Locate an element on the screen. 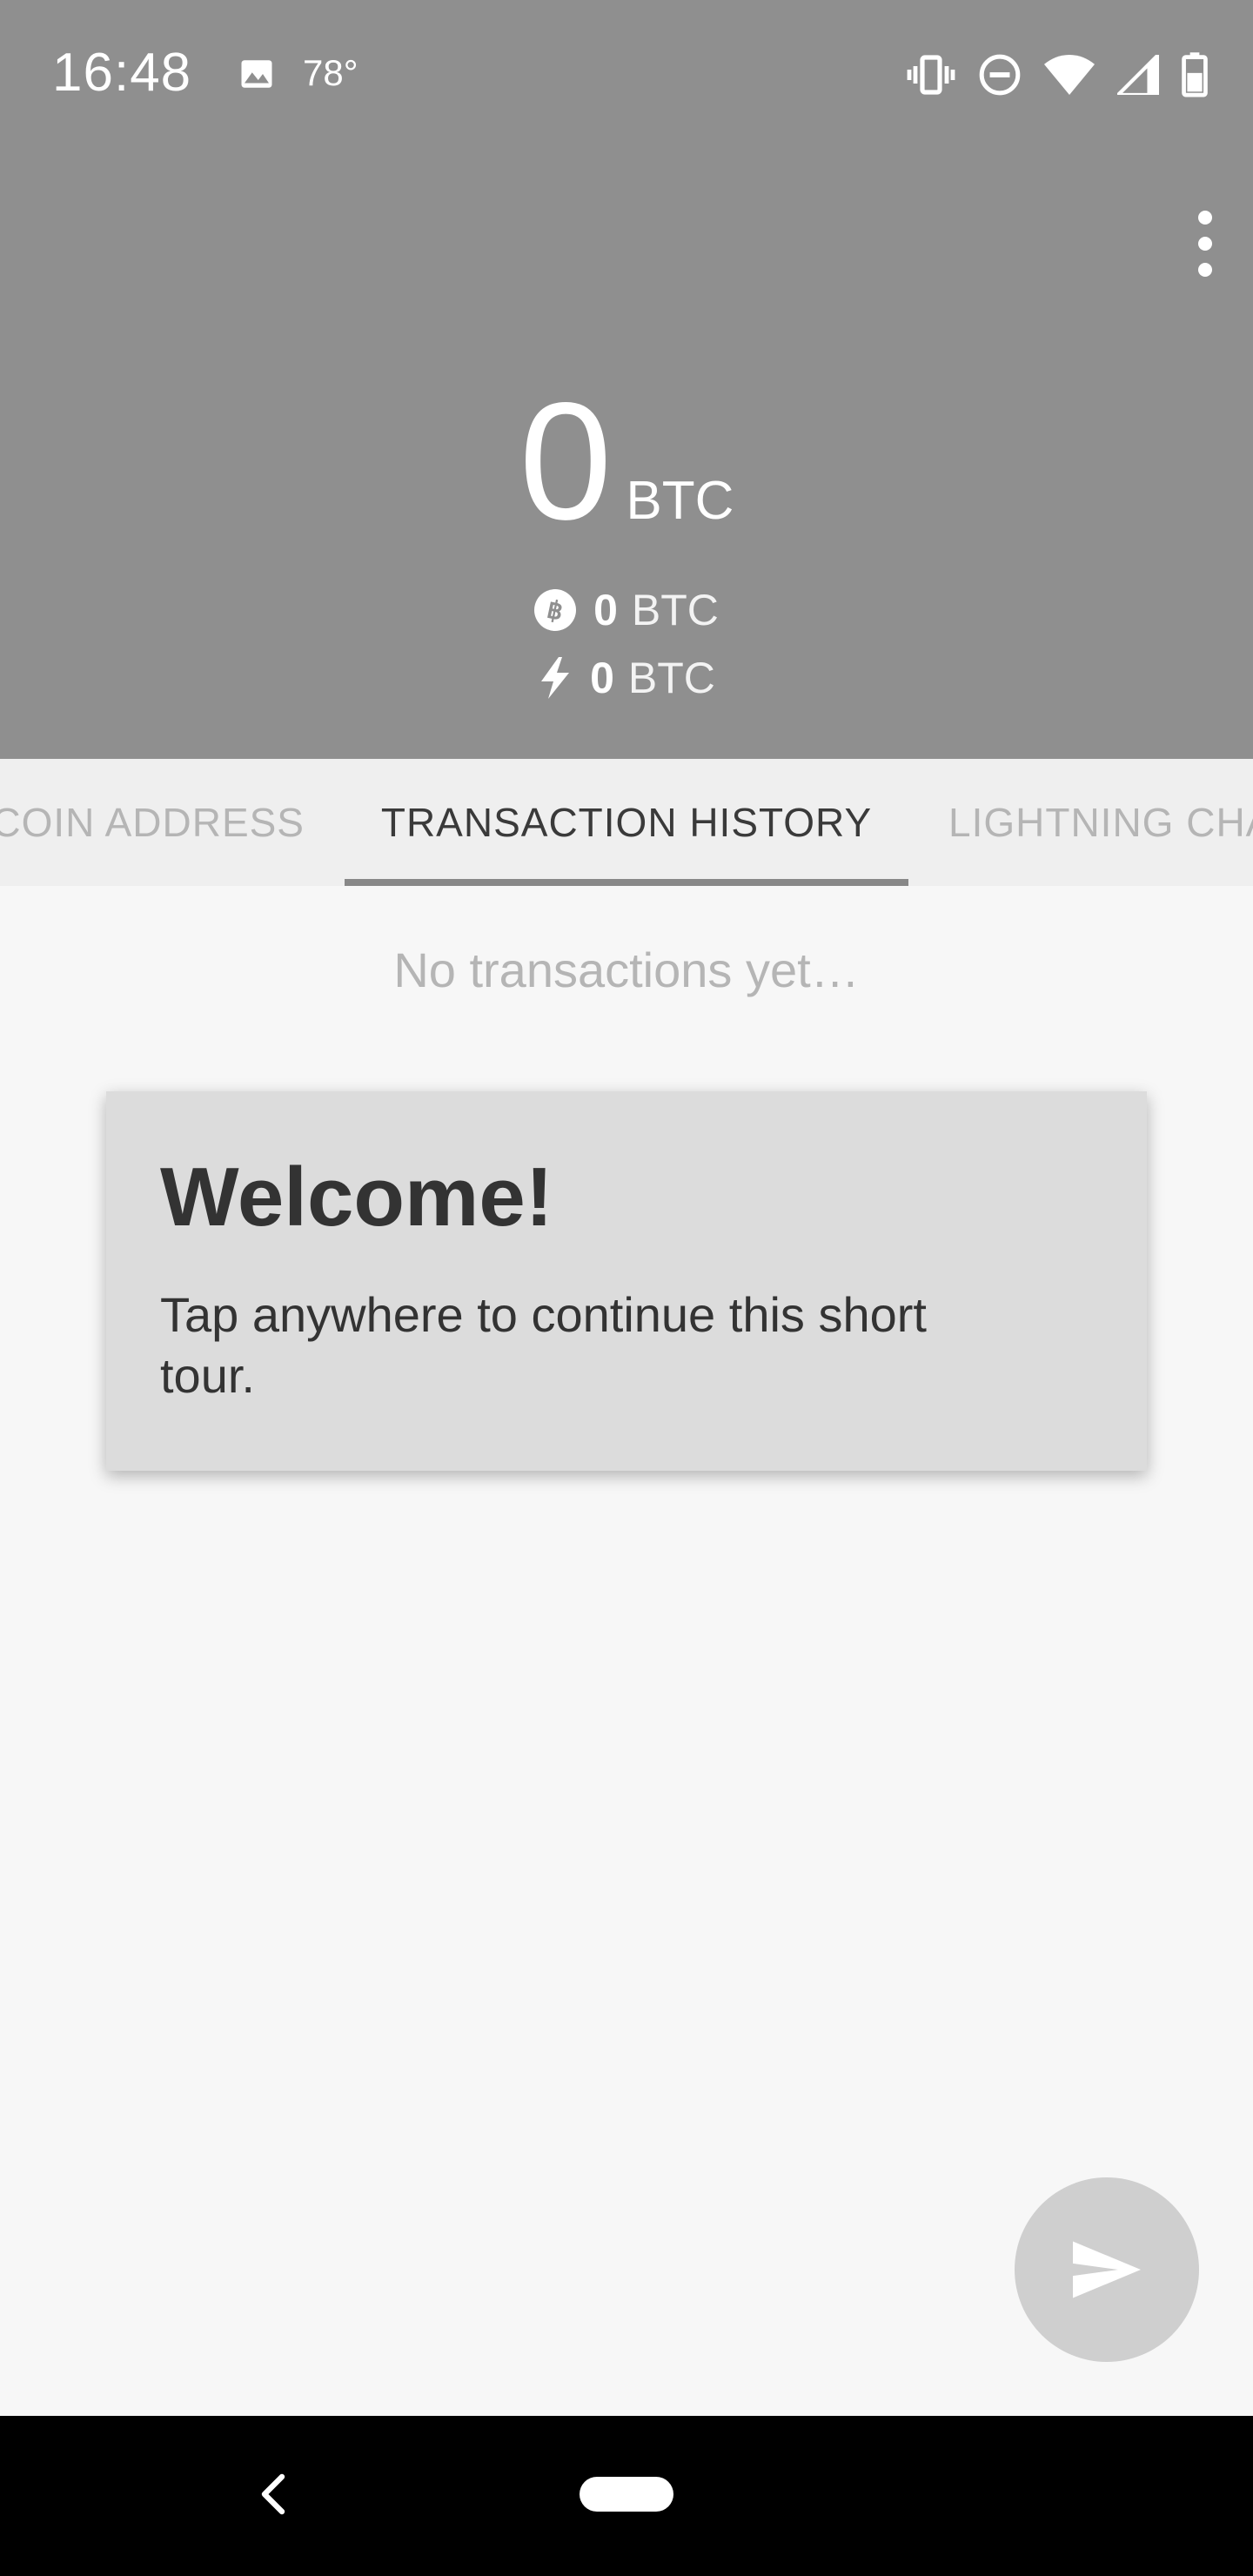 This screenshot has width=1253, height=2576. onchain-balance: ฿ 0 BTC is located at coordinates (626, 610).